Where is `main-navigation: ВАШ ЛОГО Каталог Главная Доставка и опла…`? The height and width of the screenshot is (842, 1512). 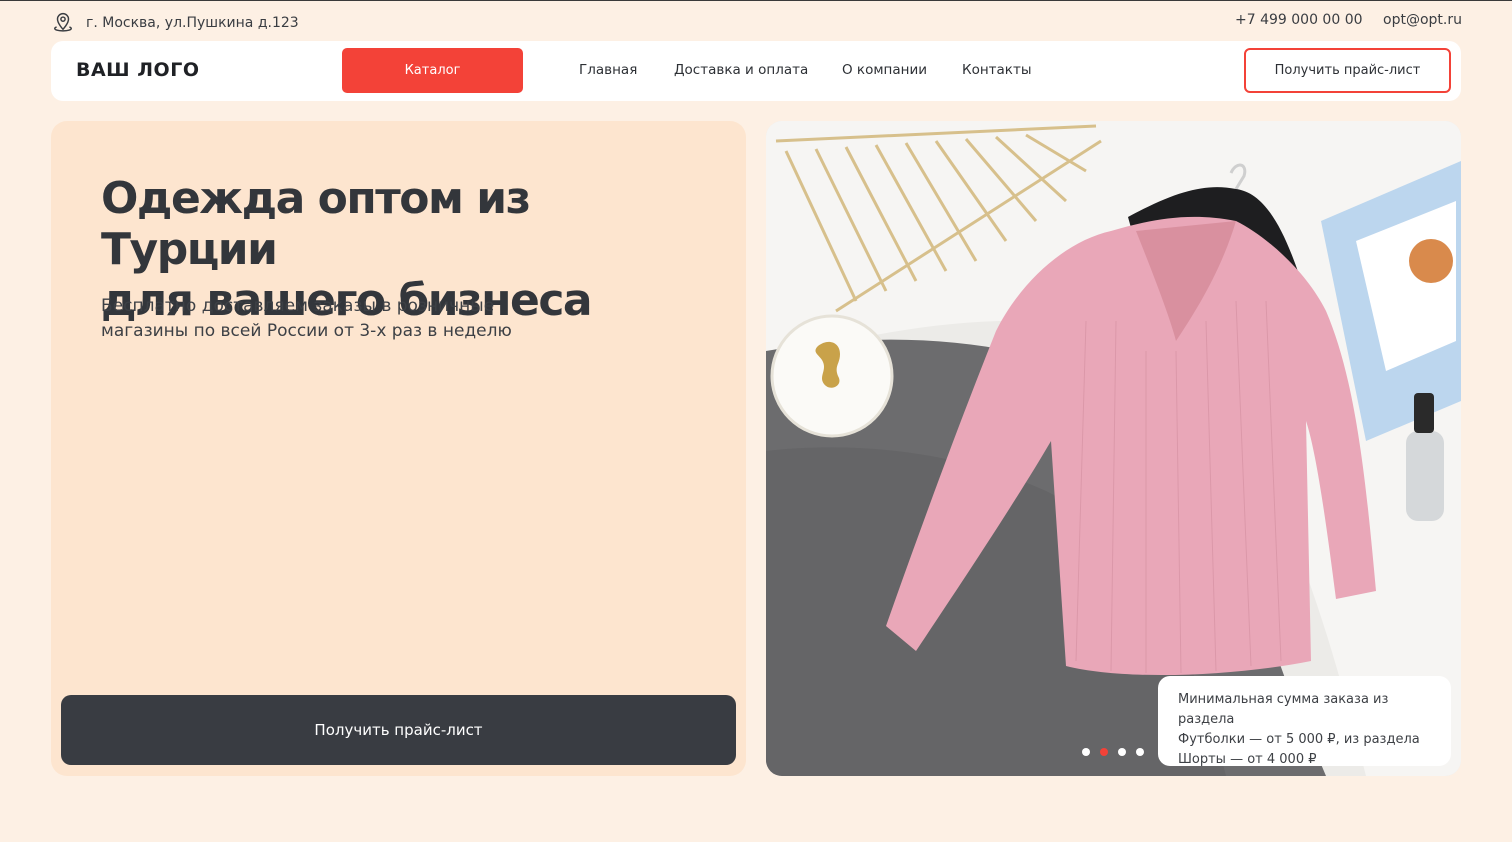
main-navigation: ВАШ ЛОГО Каталог Главная Доставка и опла… is located at coordinates (756, 71).